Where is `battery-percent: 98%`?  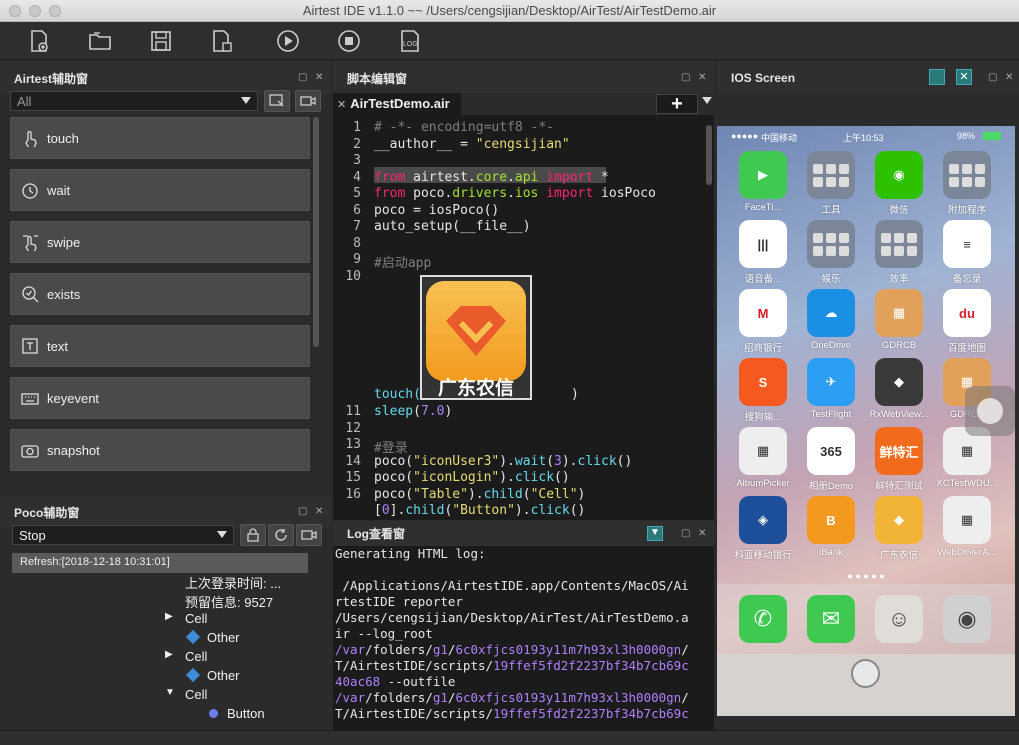
battery-percent: 98% is located at coordinates (966, 136).